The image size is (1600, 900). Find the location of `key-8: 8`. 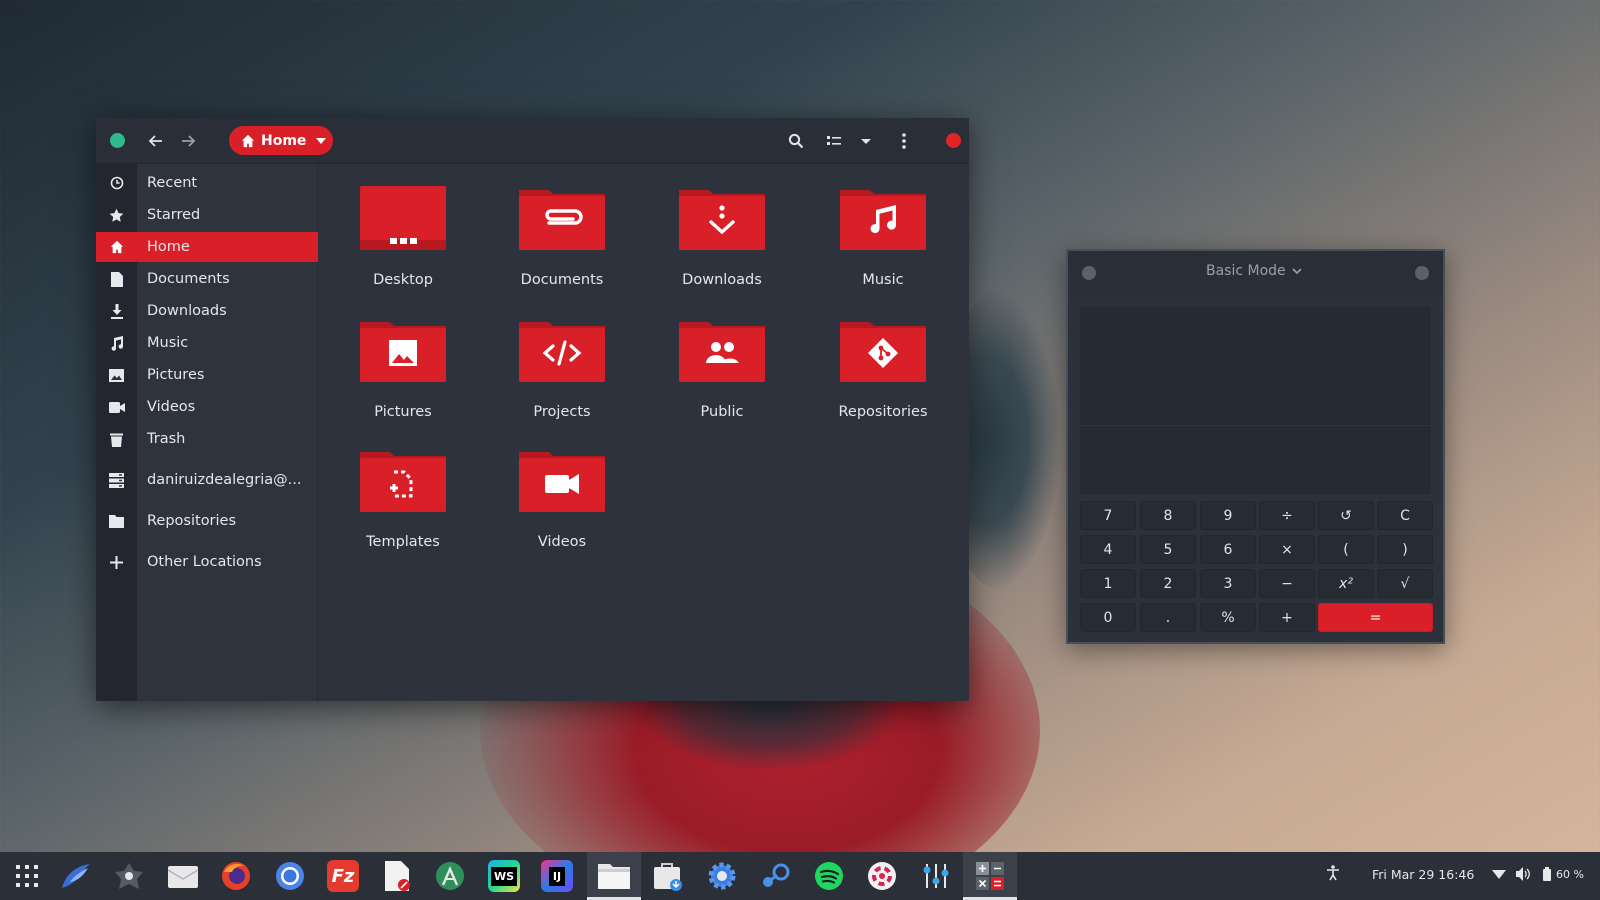

key-8: 8 is located at coordinates (1168, 515).